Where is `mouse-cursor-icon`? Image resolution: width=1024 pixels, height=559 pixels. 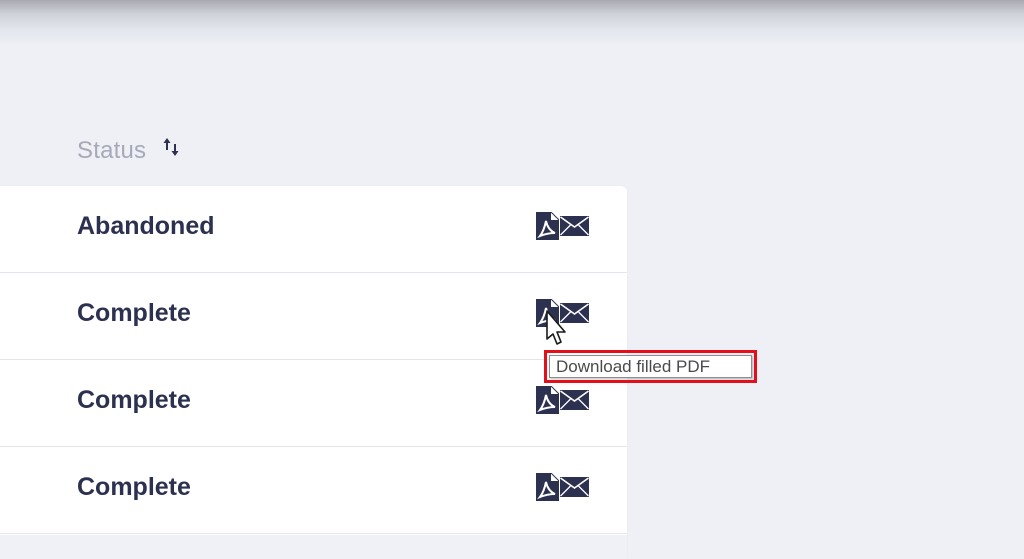
mouse-cursor-icon is located at coordinates (556, 327).